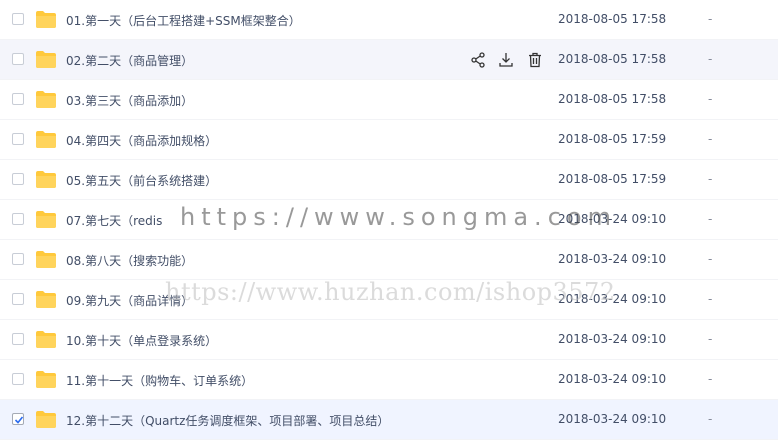 This screenshot has width=778, height=446. What do you see at coordinates (389, 60) in the screenshot?
I see `file-row: 02.第二天（商品管理） 2018-08-05 17:58 -` at bounding box center [389, 60].